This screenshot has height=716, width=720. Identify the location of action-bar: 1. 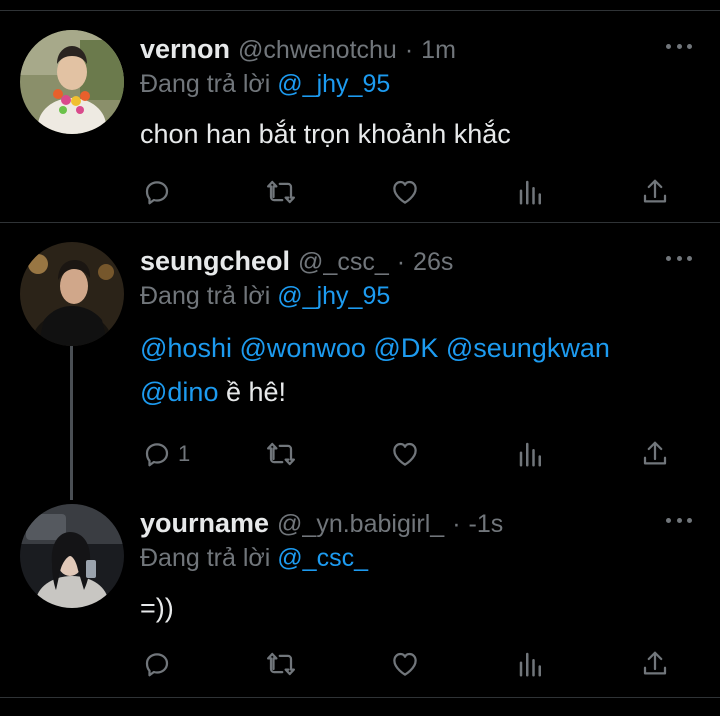
(410, 454).